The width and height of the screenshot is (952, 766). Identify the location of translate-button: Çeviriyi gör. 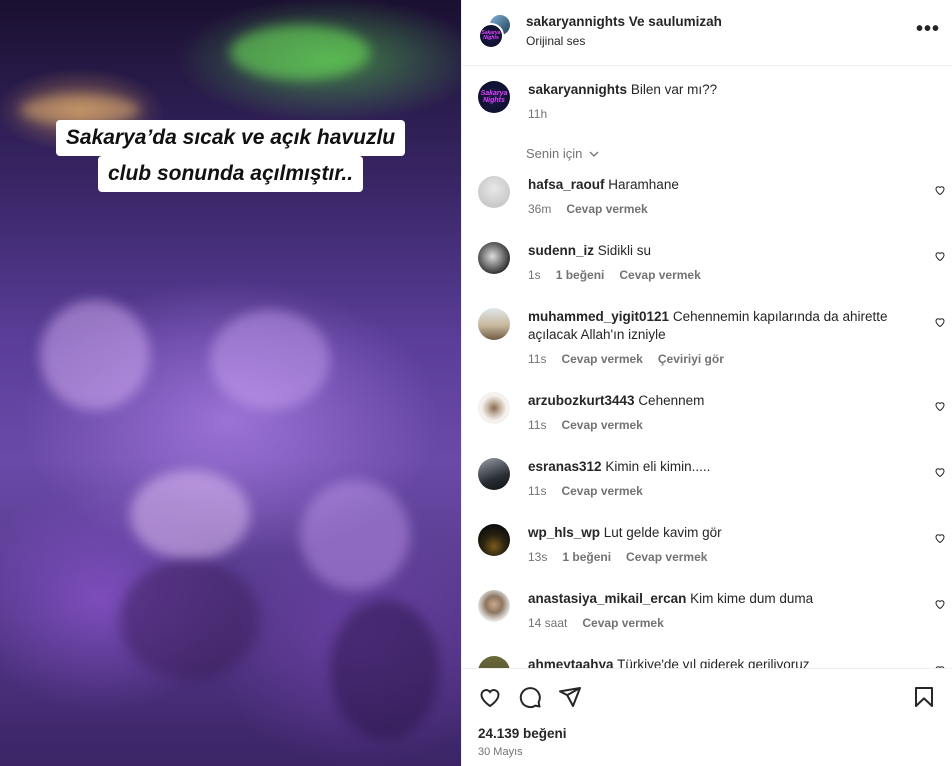
(691, 359).